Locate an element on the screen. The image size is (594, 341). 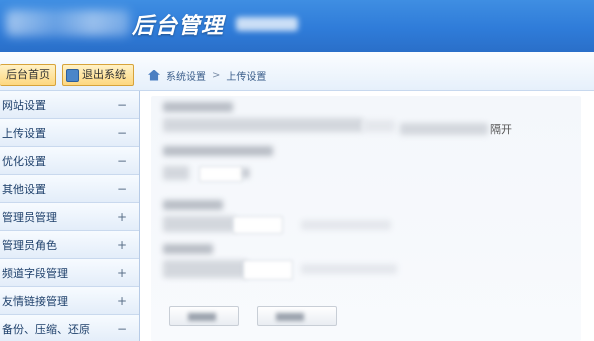
logout-button: 退出系统 is located at coordinates (98, 75).